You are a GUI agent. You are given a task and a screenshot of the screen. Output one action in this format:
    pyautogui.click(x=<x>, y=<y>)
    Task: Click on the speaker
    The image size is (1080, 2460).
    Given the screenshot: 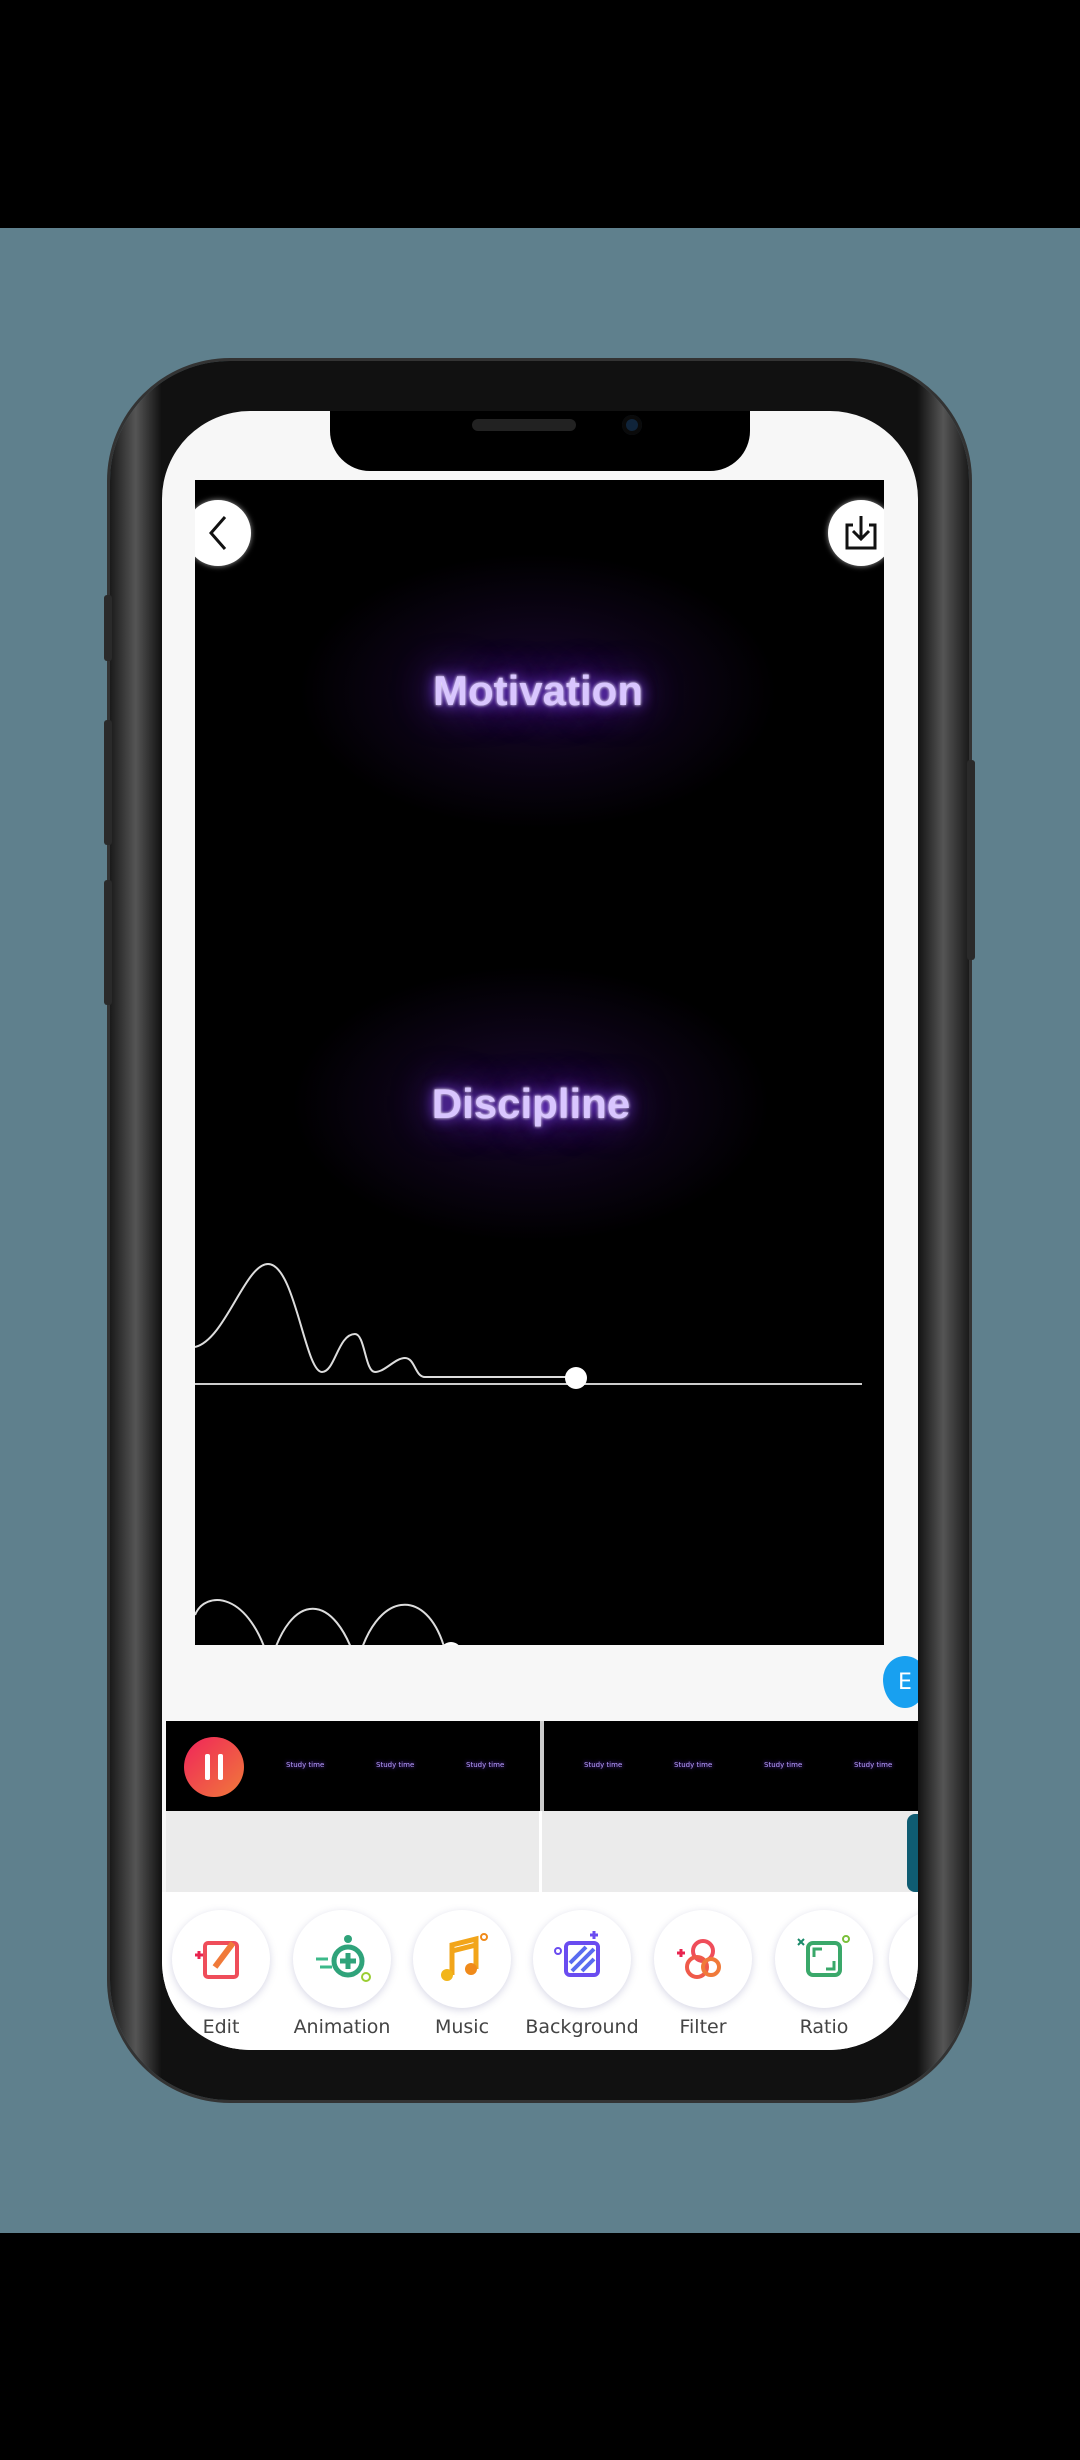 What is the action you would take?
    pyautogui.click(x=524, y=425)
    